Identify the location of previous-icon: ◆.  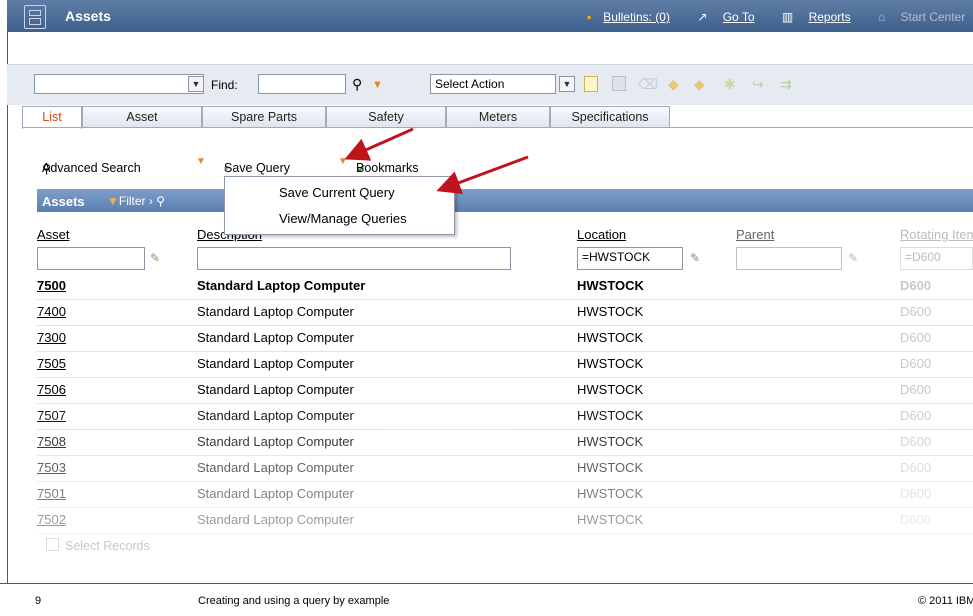
(676, 84).